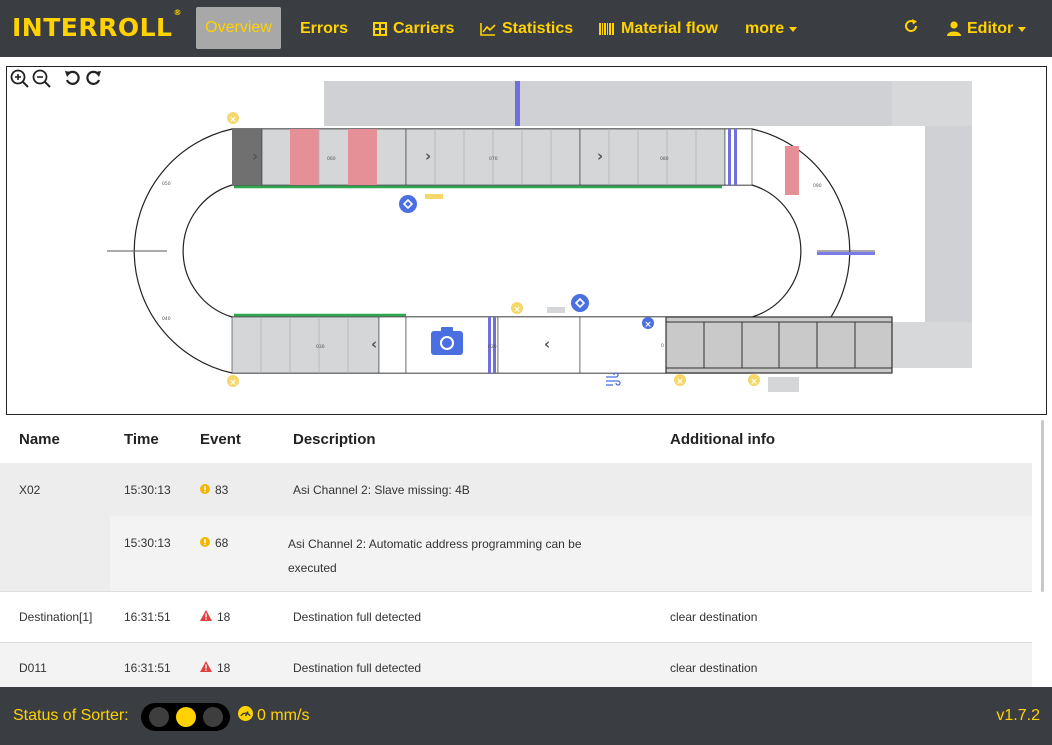 The image size is (1052, 745). What do you see at coordinates (222, 542) in the screenshot?
I see `event-code: 68` at bounding box center [222, 542].